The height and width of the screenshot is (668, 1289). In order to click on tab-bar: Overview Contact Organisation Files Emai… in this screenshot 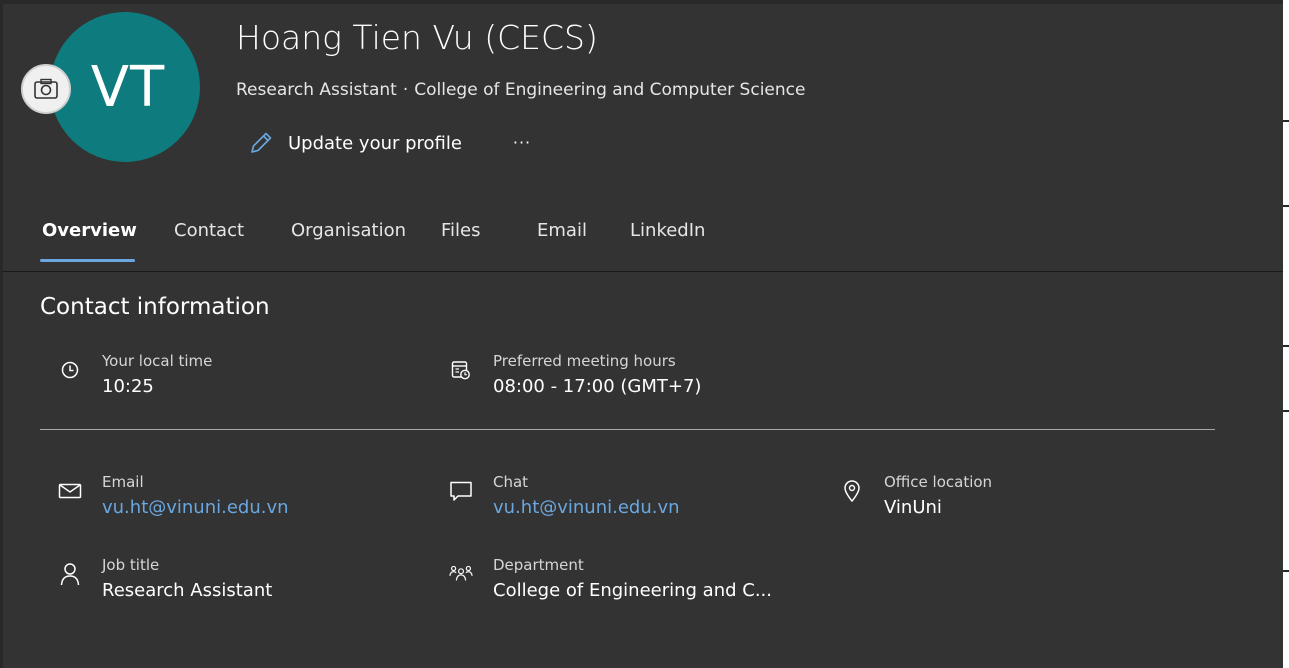, I will do `click(643, 242)`.